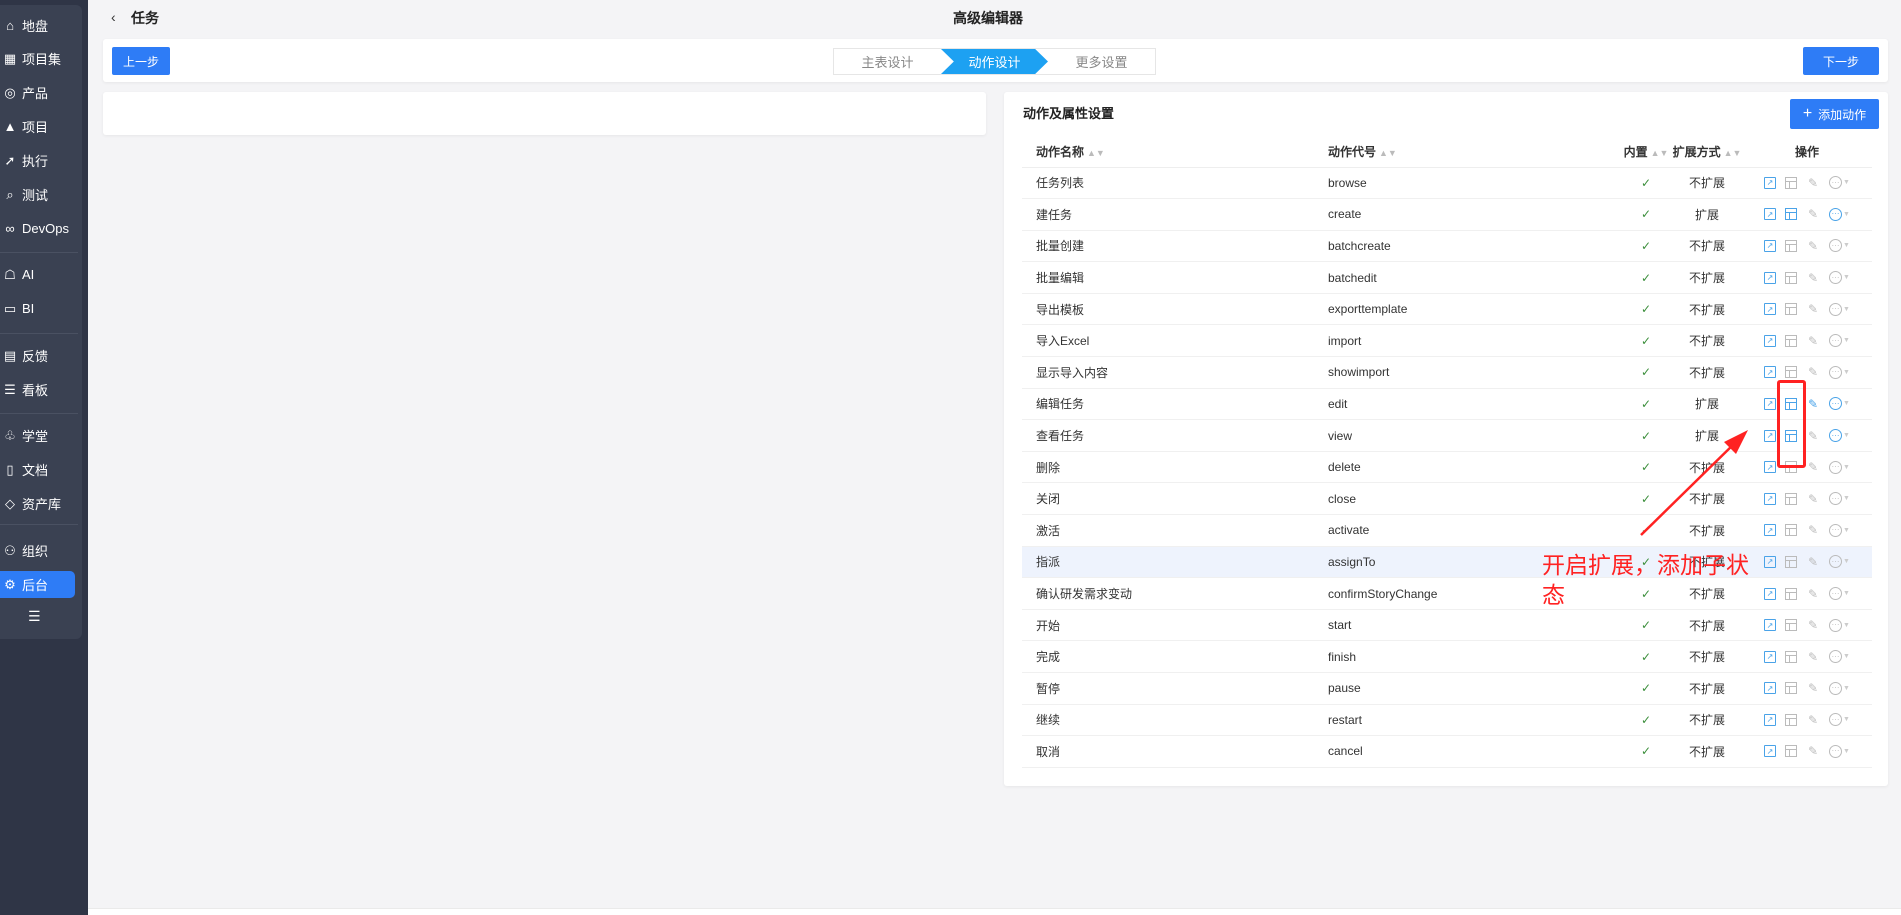 This screenshot has height=915, width=1901. What do you see at coordinates (994, 911) in the screenshot?
I see `bottom-bar` at bounding box center [994, 911].